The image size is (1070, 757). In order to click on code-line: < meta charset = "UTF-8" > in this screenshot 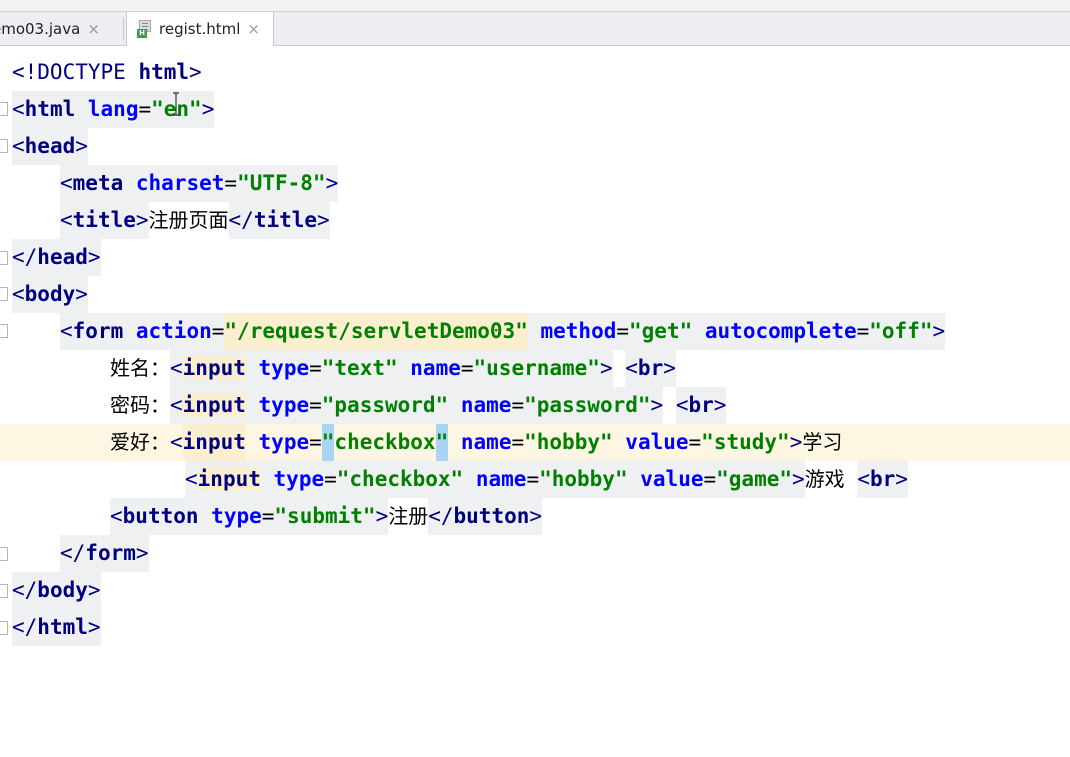, I will do `click(535, 183)`.